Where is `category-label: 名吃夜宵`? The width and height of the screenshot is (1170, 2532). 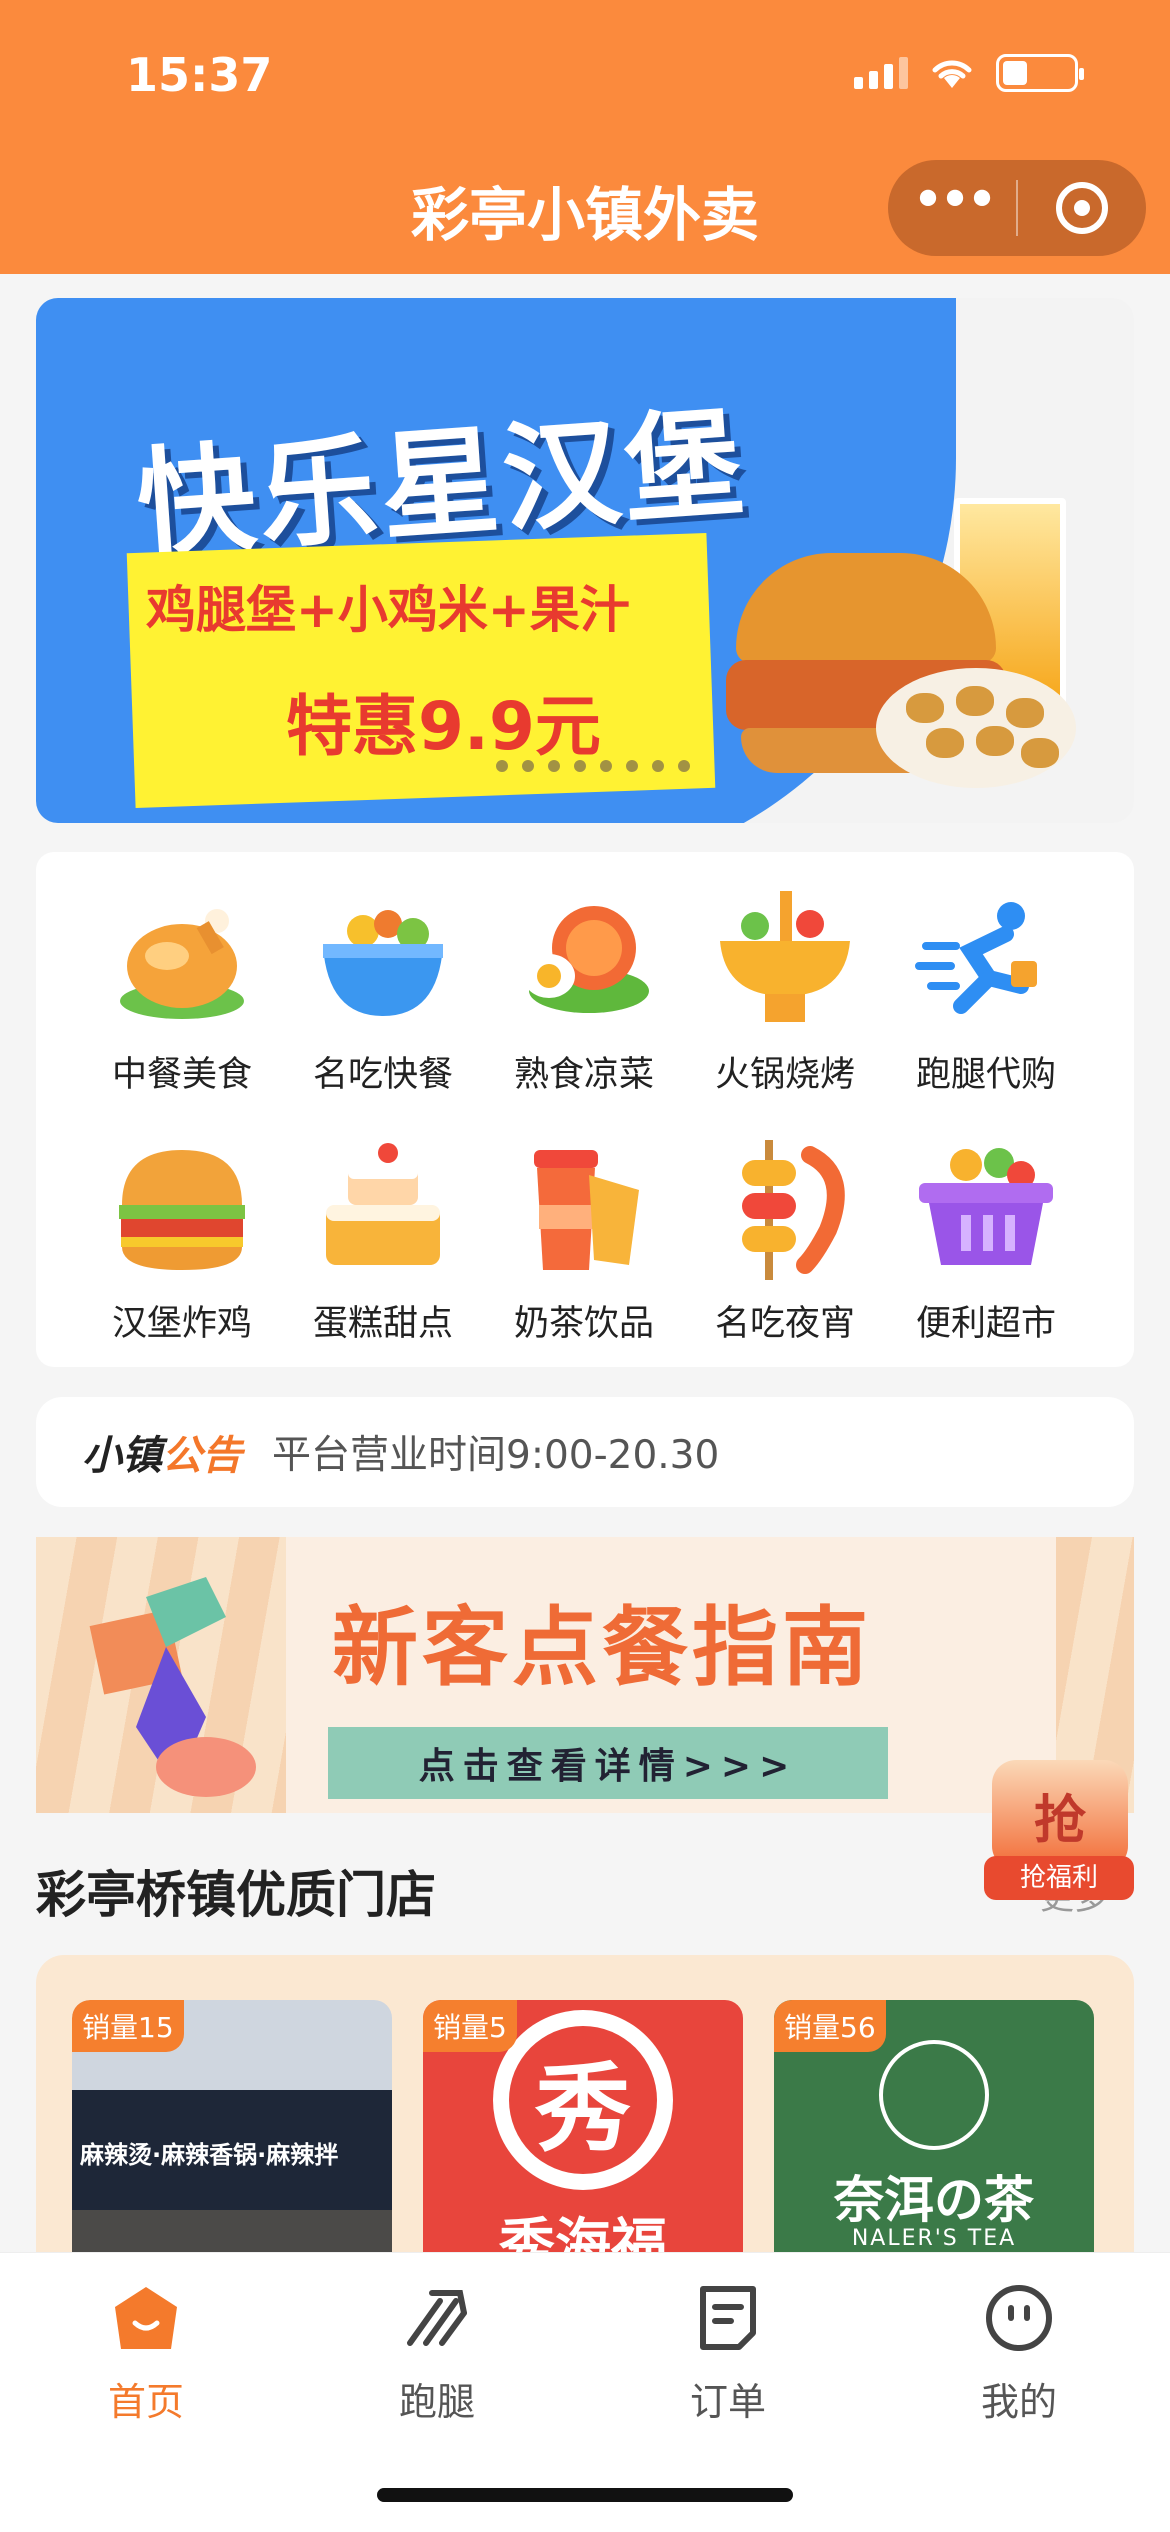 category-label: 名吃夜宵 is located at coordinates (784, 1324).